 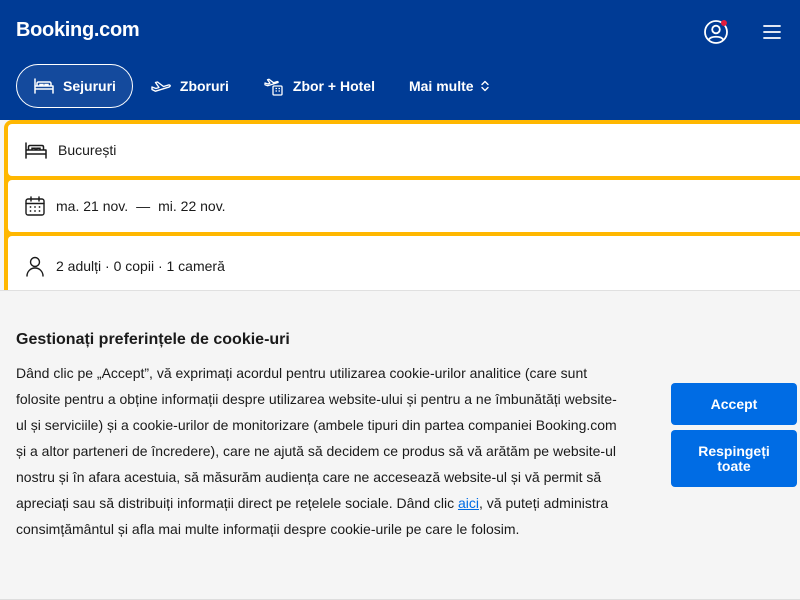 I want to click on tab-more-label: Mai multe, so click(x=441, y=86).